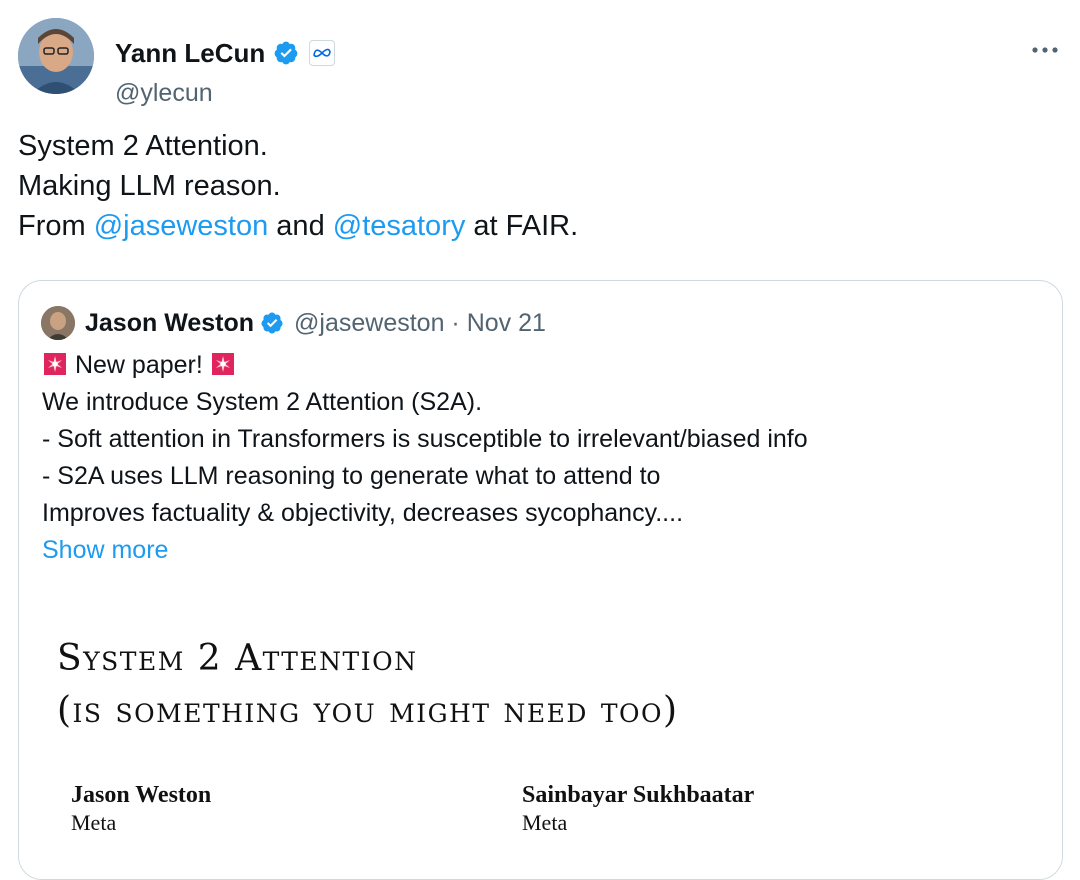 The width and height of the screenshot is (1080, 880). I want to click on quoted-author-name: Jason Weston, so click(169, 323).